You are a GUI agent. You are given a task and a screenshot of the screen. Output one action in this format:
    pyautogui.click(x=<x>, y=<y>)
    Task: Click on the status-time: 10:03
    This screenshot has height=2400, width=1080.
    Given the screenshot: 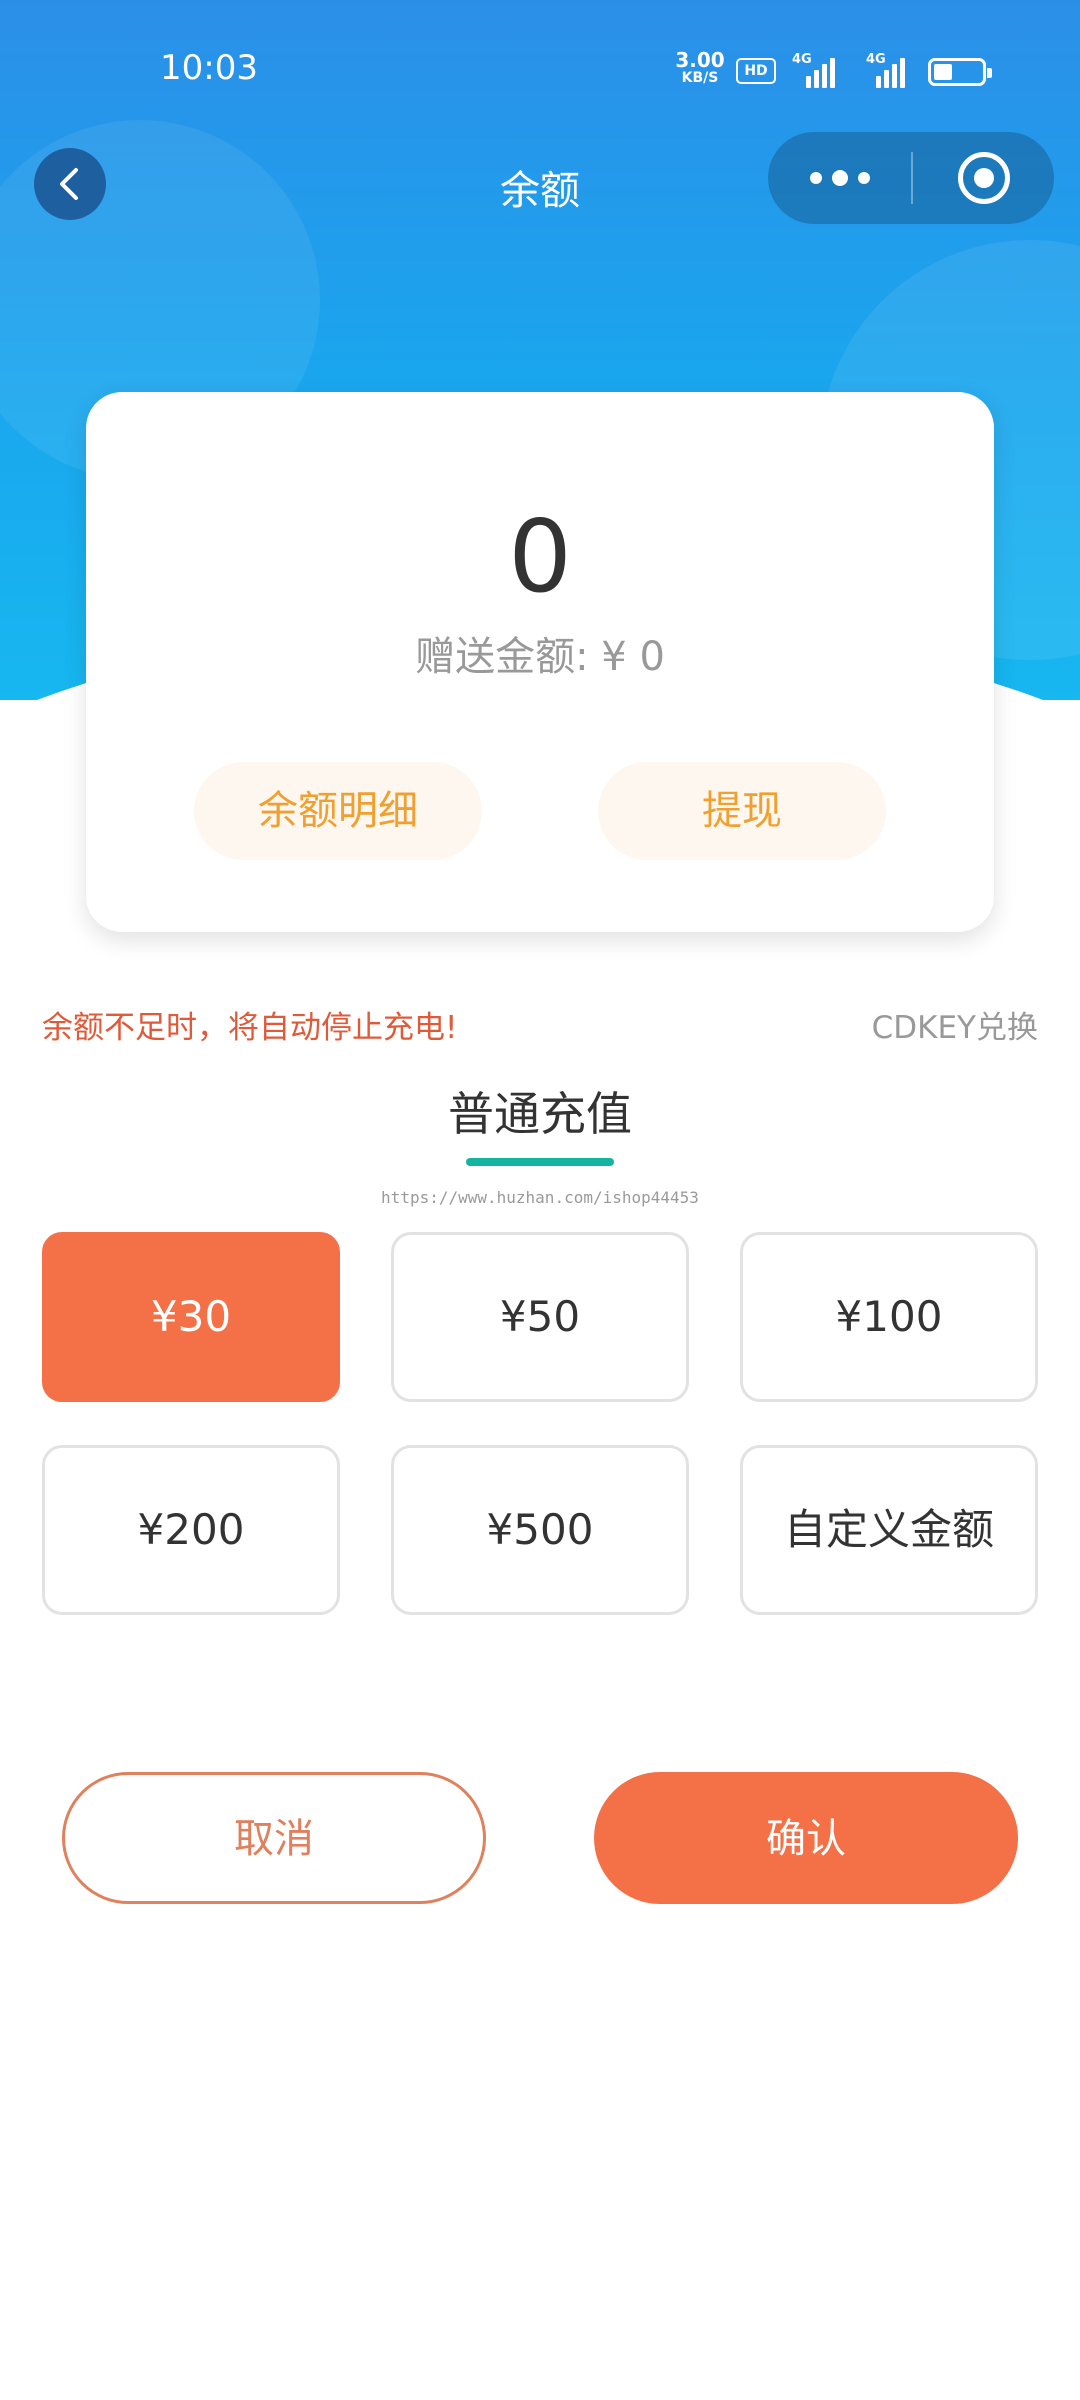 What is the action you would take?
    pyautogui.click(x=209, y=68)
    